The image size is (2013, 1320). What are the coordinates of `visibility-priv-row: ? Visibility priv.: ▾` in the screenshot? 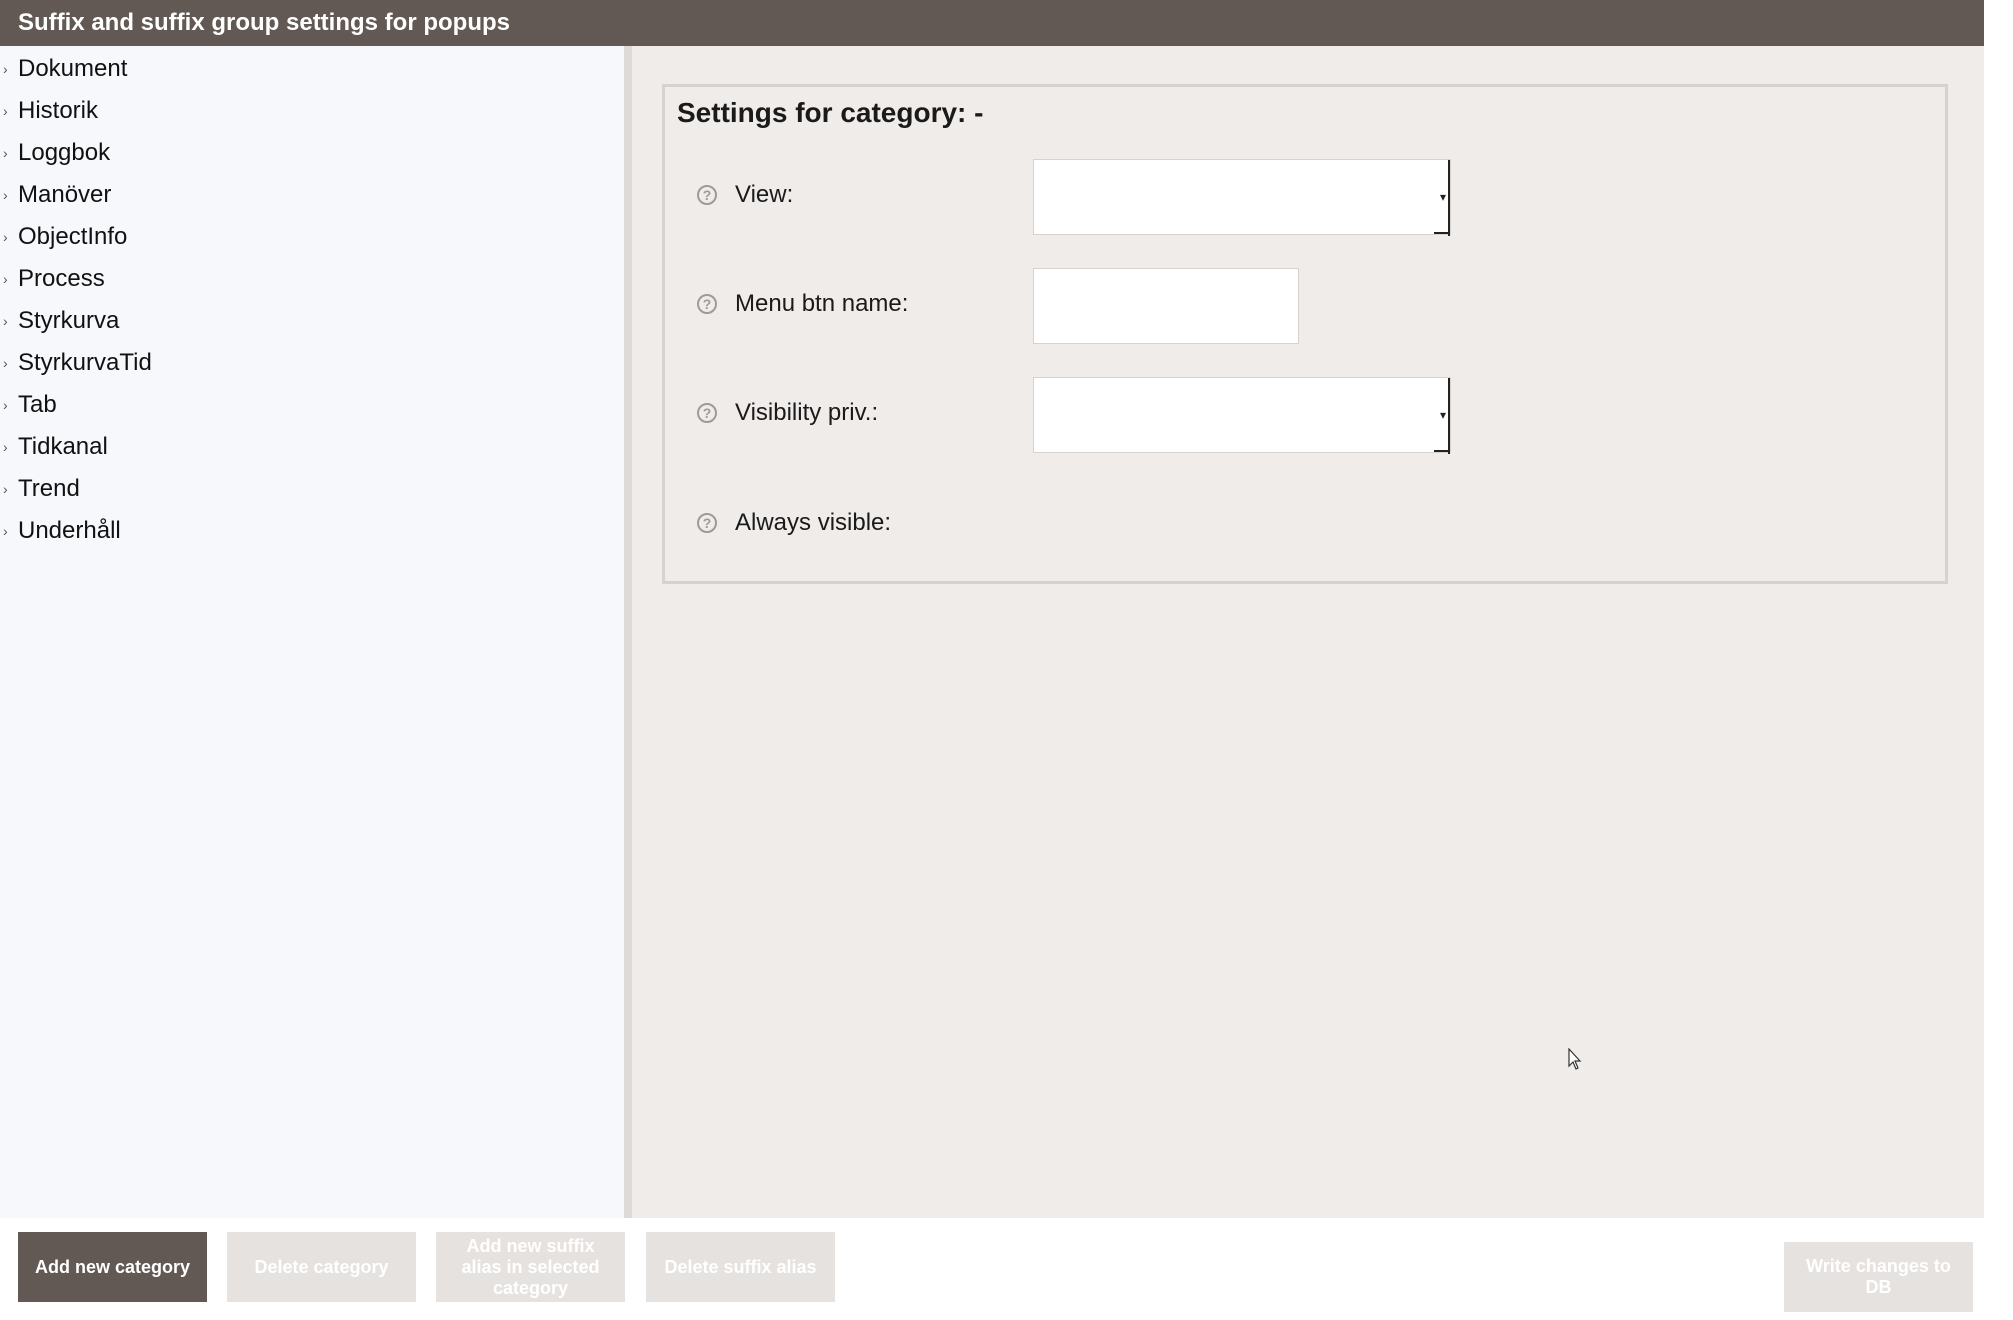 It's located at (1297, 415).